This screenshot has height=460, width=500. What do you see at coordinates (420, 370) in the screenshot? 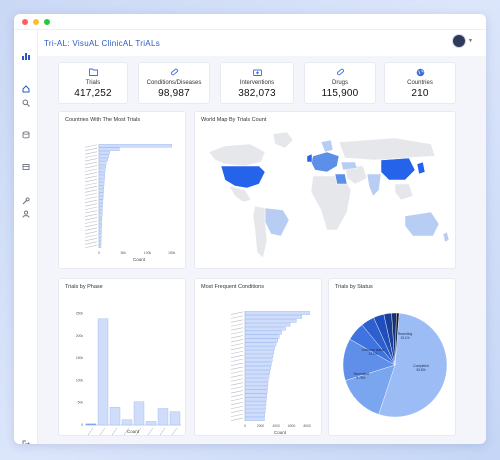
I see `slice-percent: 53.8%` at bounding box center [420, 370].